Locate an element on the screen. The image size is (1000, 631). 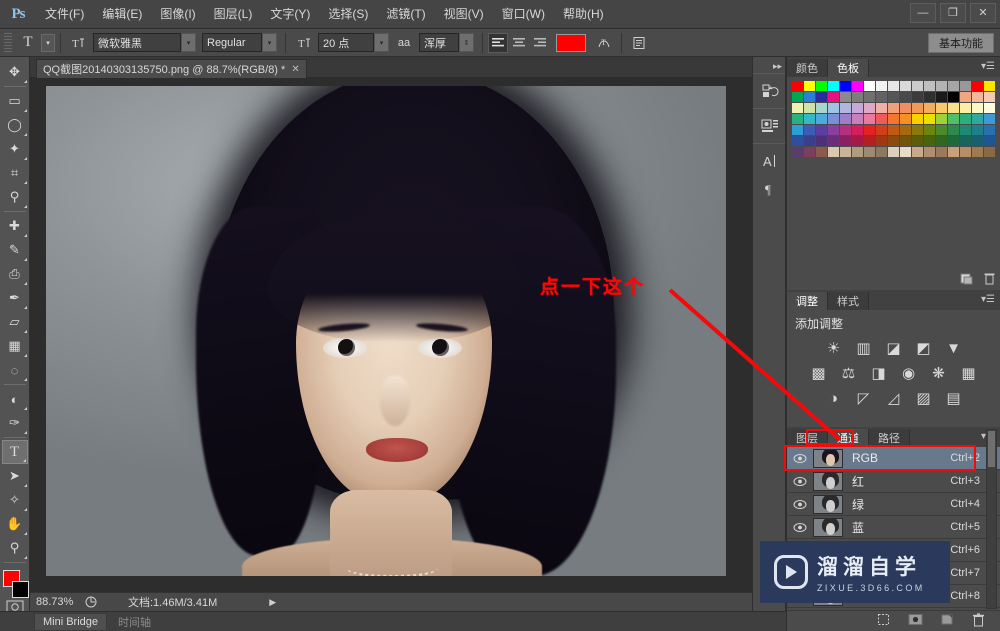
posterize-icon: ◸ is located at coordinates (863, 398).